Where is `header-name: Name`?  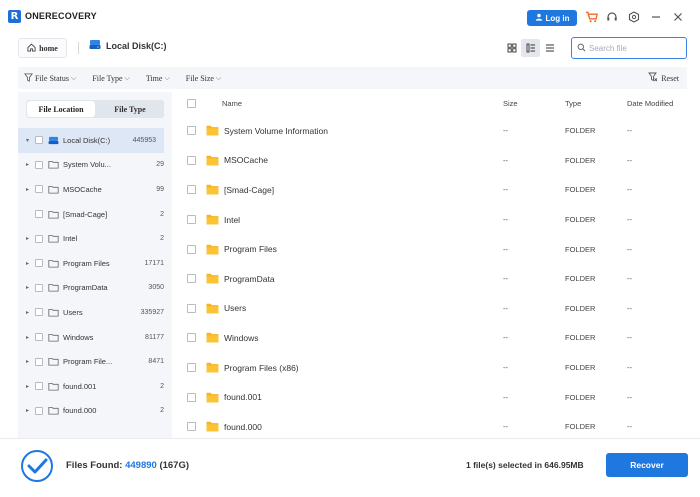 header-name: Name is located at coordinates (362, 103).